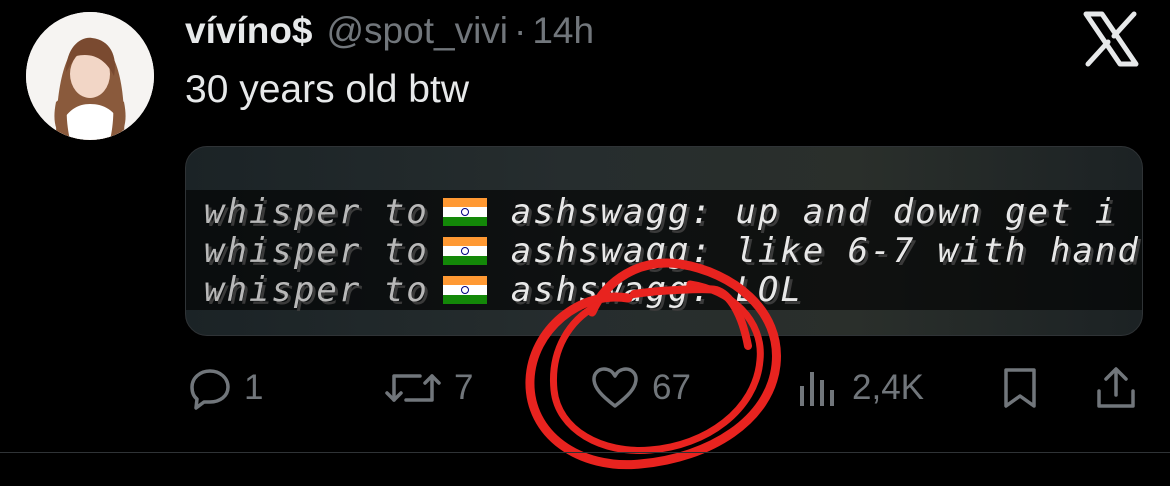 This screenshot has width=1170, height=486. What do you see at coordinates (503, 290) in the screenshot?
I see `chat-line: whisper to ashswagg : LOL` at bounding box center [503, 290].